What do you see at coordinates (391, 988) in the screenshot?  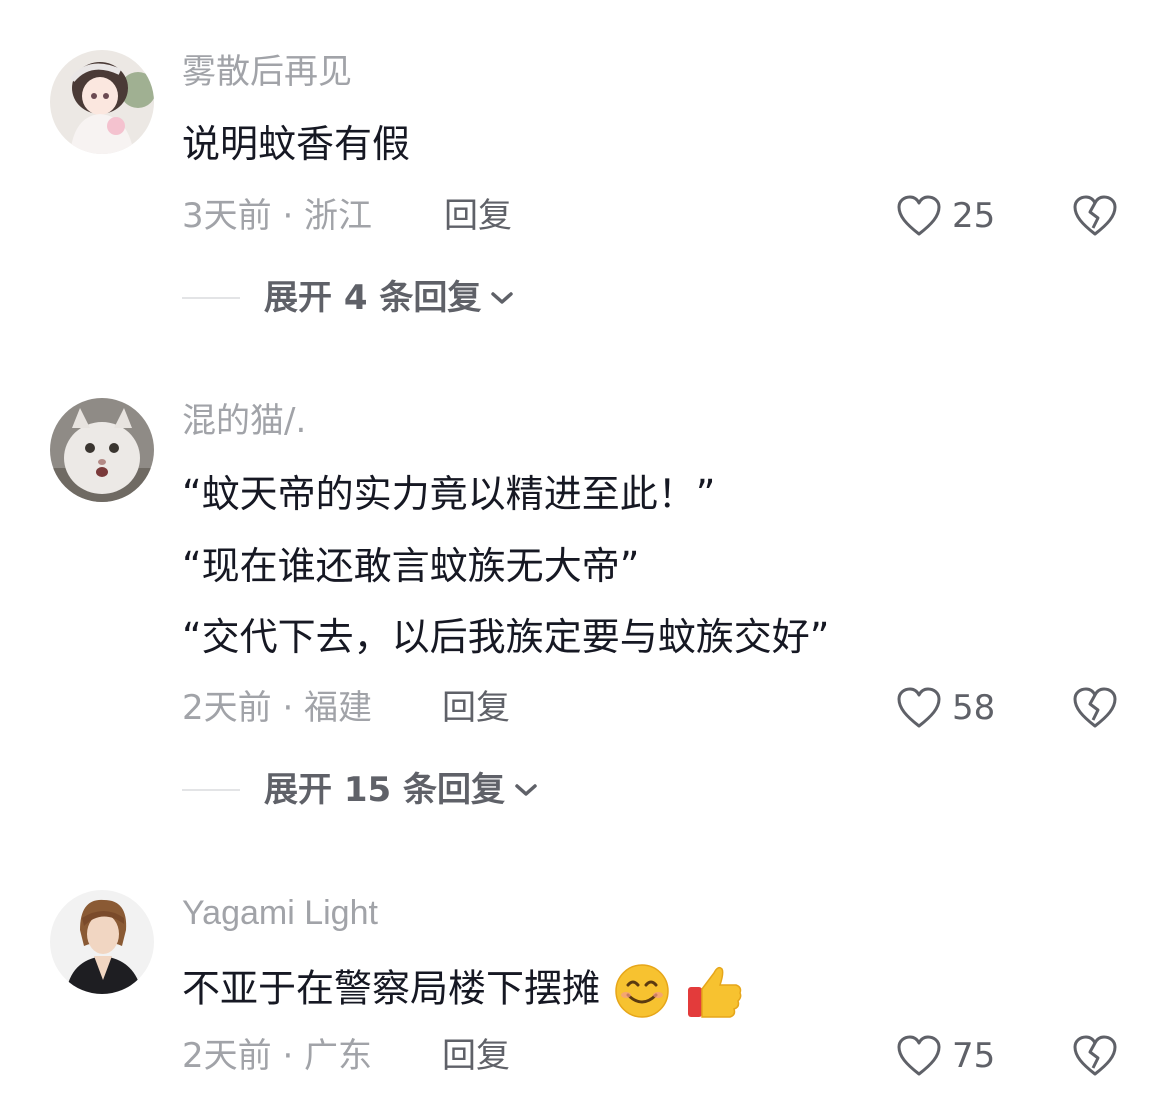 I see `comment-text: 不亚于在警察局楼下摆摊` at bounding box center [391, 988].